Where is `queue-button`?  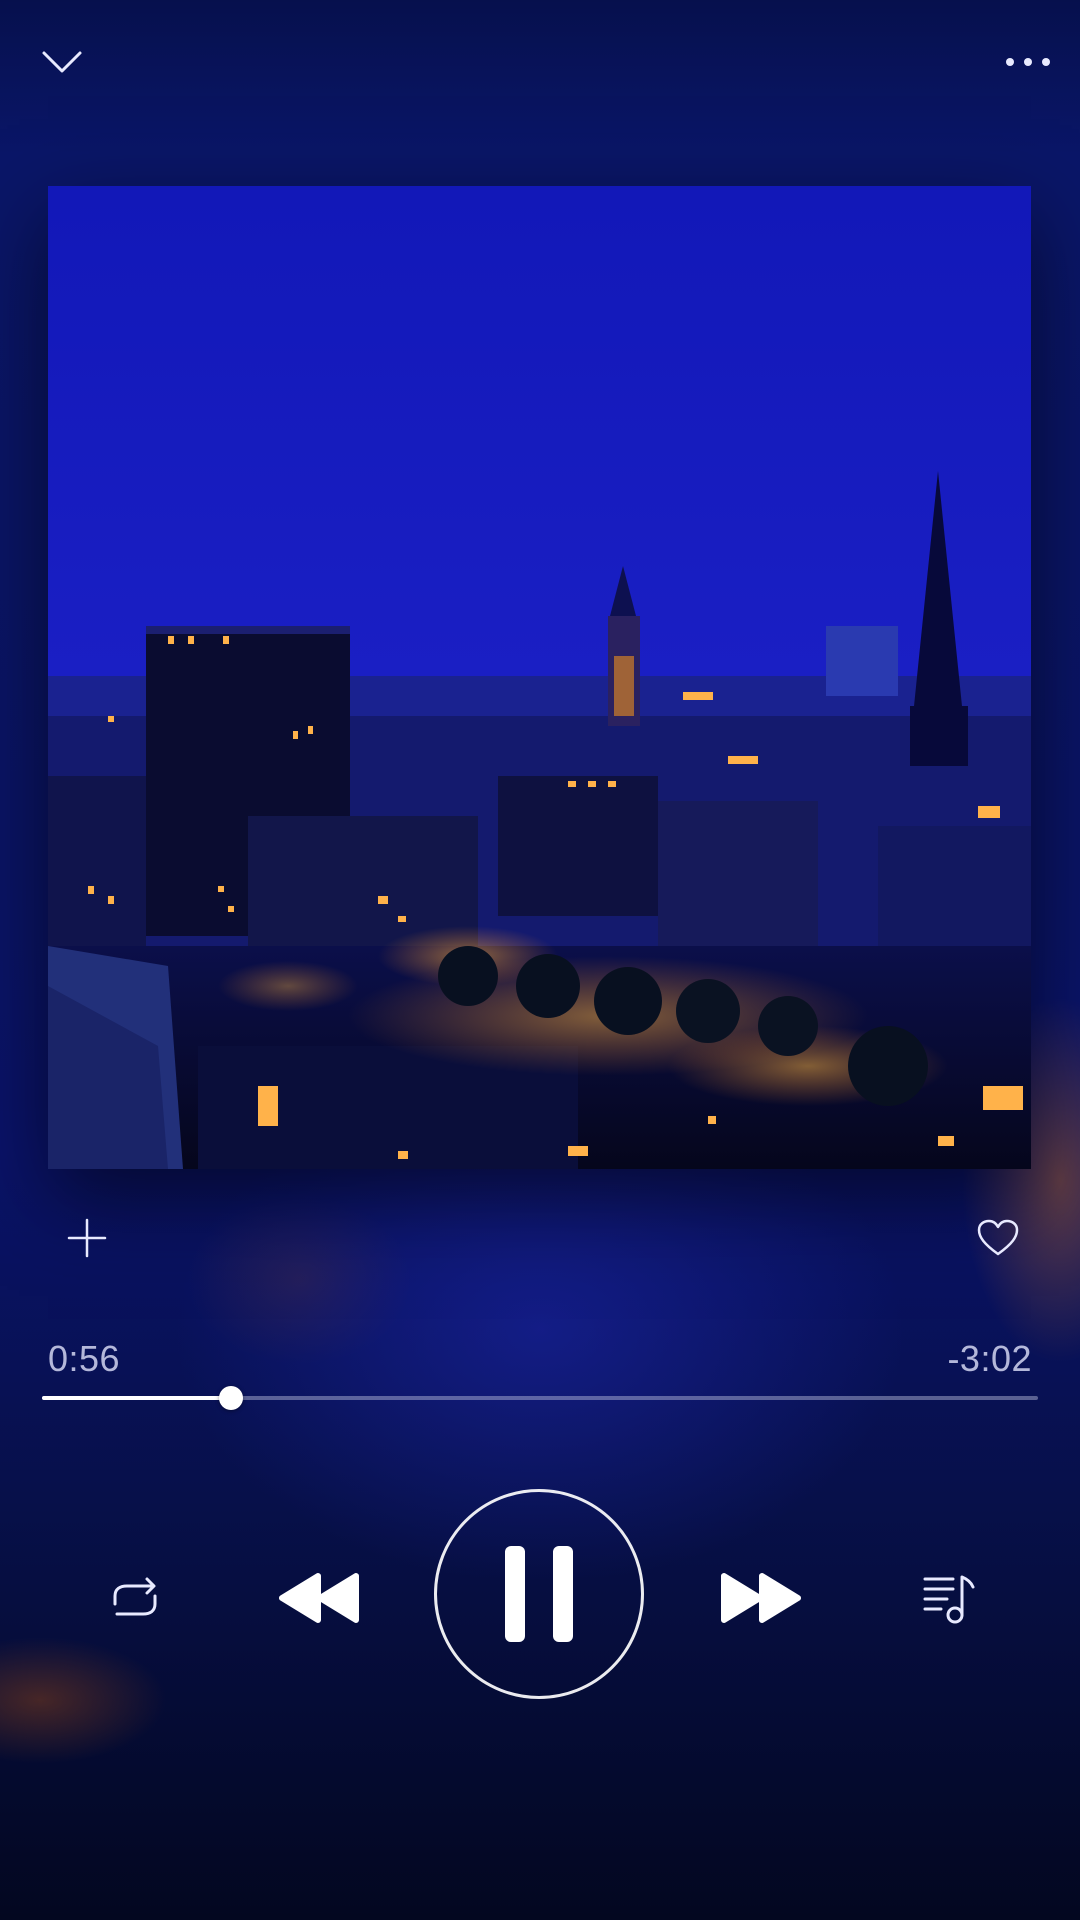
queue-button is located at coordinates (949, 1599).